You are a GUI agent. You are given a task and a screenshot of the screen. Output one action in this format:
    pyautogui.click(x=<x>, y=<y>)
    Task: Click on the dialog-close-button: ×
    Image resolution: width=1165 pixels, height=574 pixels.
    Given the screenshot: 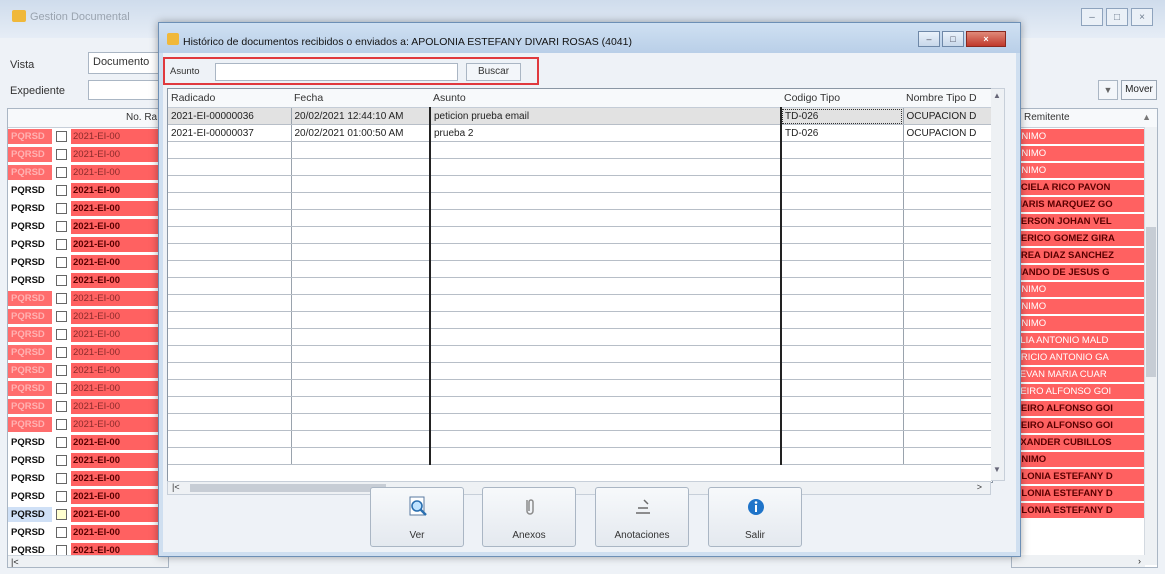 What is the action you would take?
    pyautogui.click(x=986, y=39)
    